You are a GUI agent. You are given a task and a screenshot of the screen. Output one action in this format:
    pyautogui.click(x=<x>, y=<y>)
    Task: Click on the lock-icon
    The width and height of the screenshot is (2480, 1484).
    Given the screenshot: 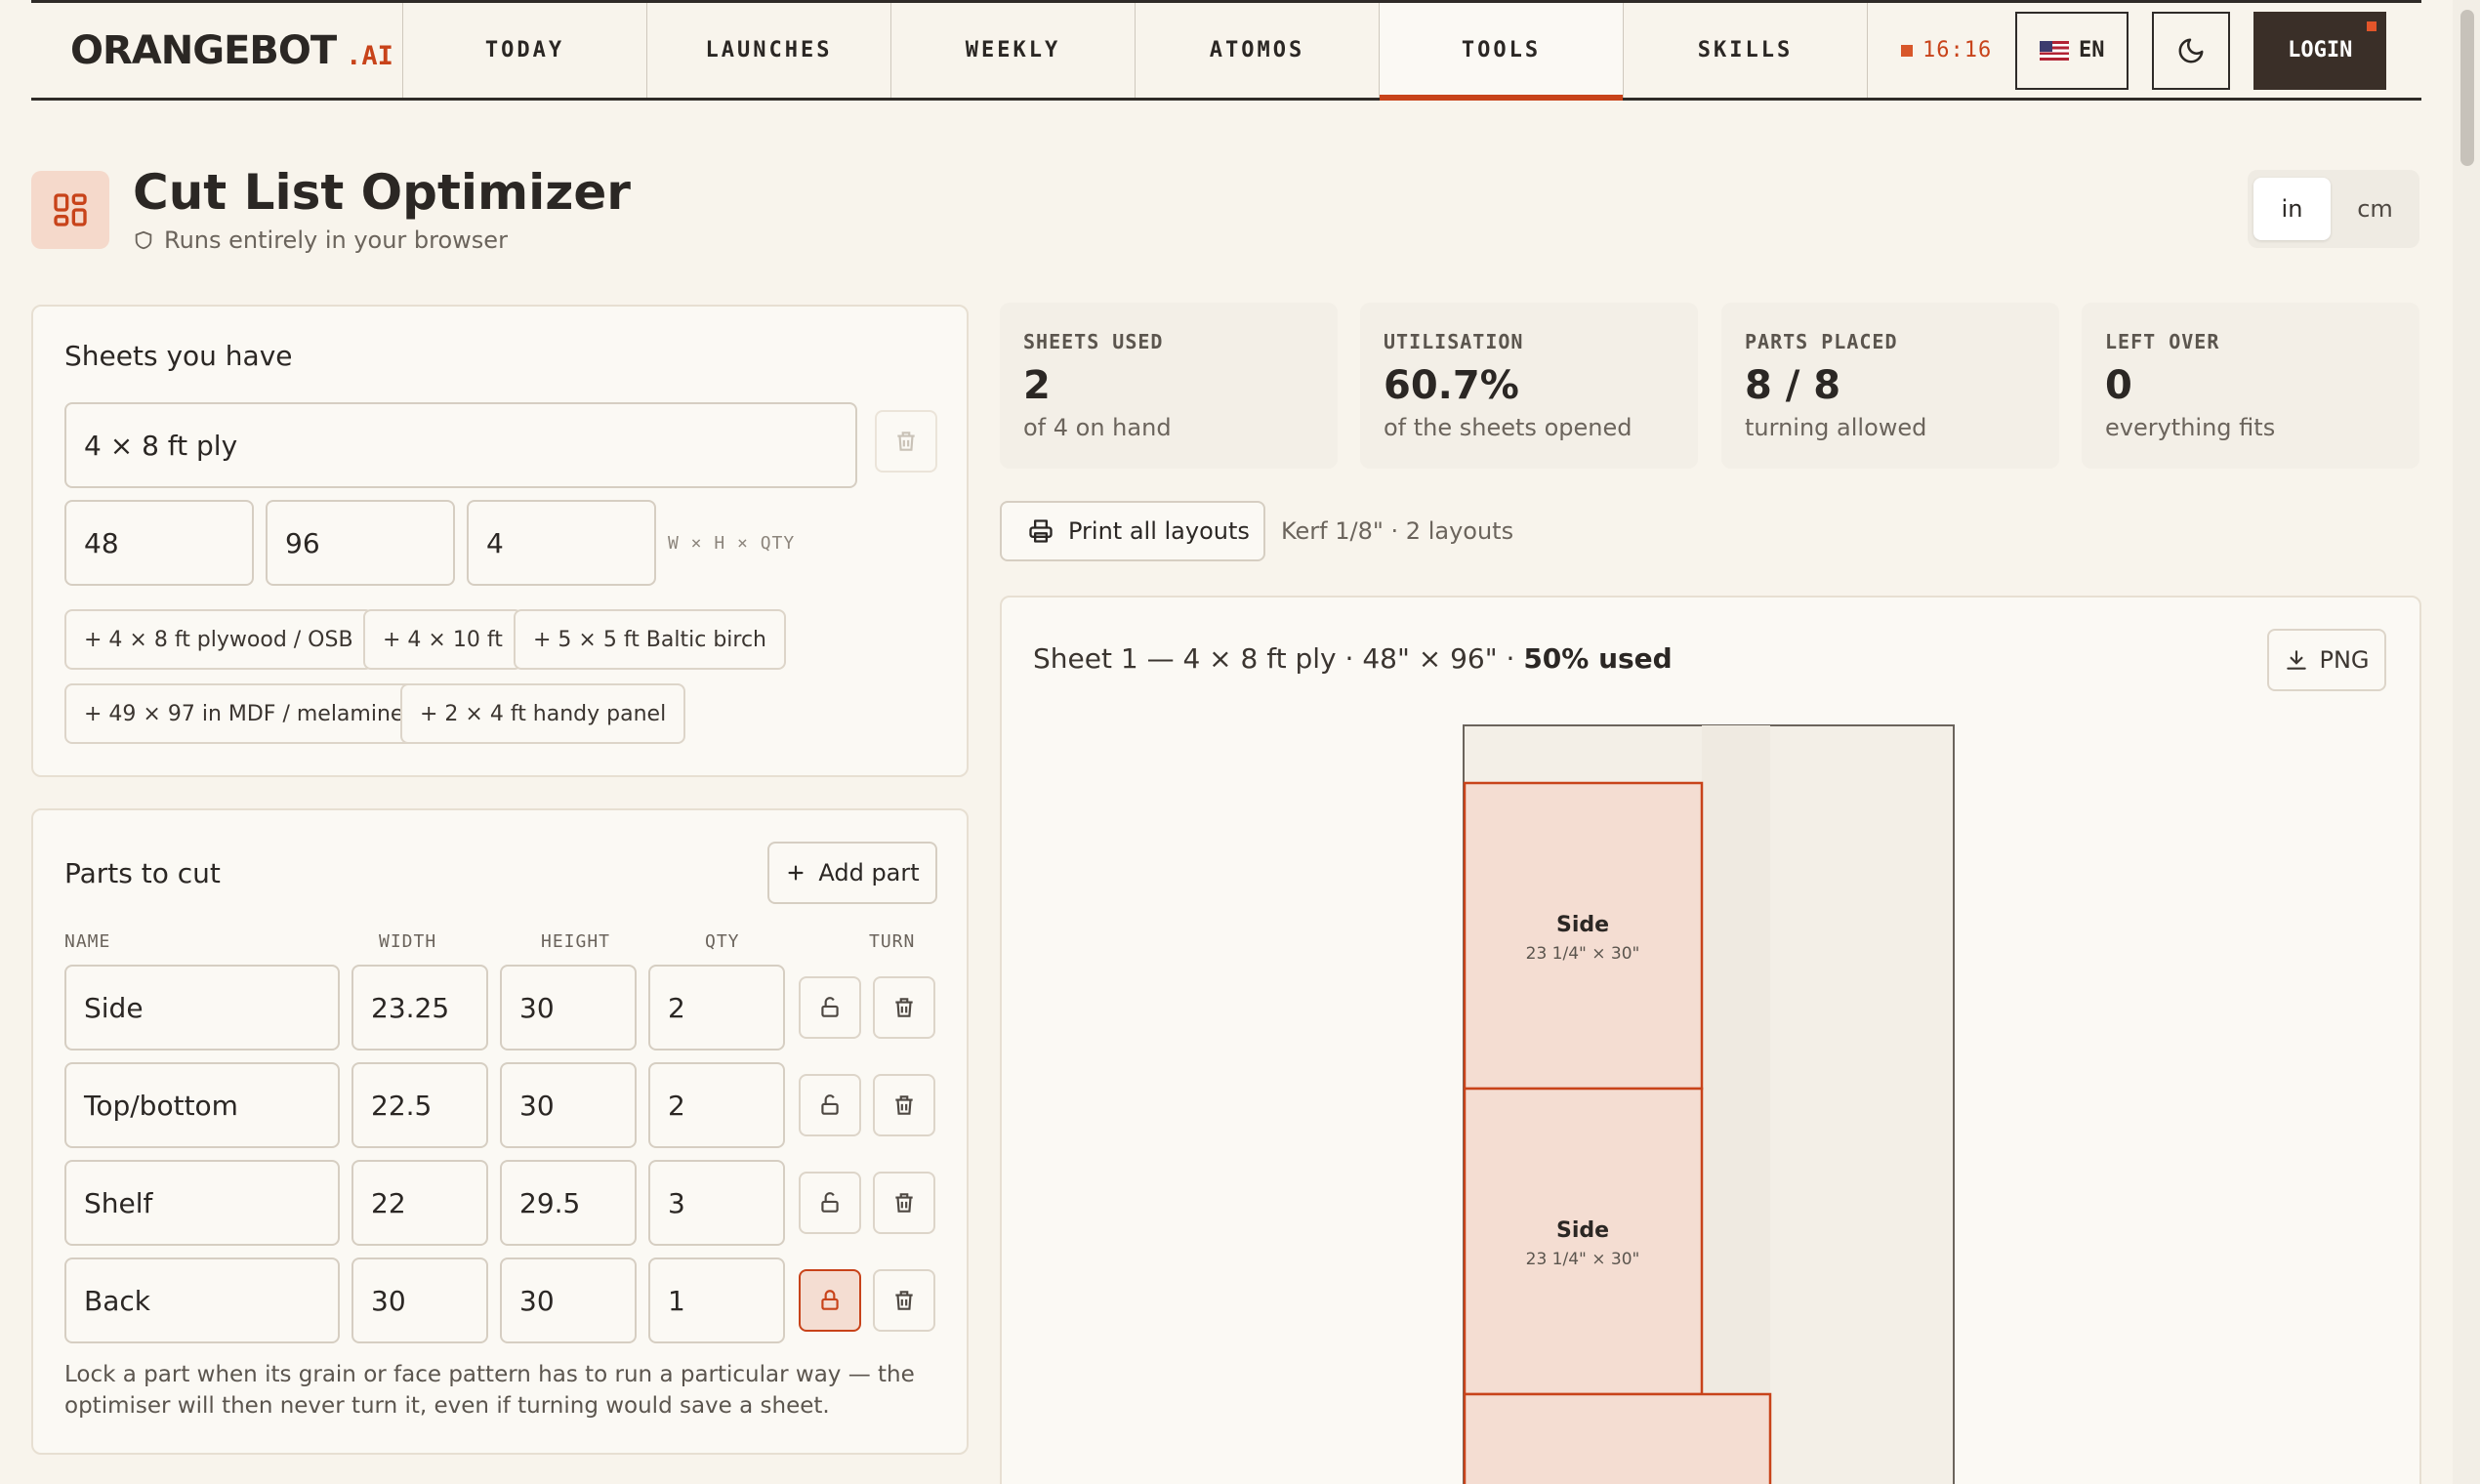 What is the action you would take?
    pyautogui.click(x=830, y=1300)
    